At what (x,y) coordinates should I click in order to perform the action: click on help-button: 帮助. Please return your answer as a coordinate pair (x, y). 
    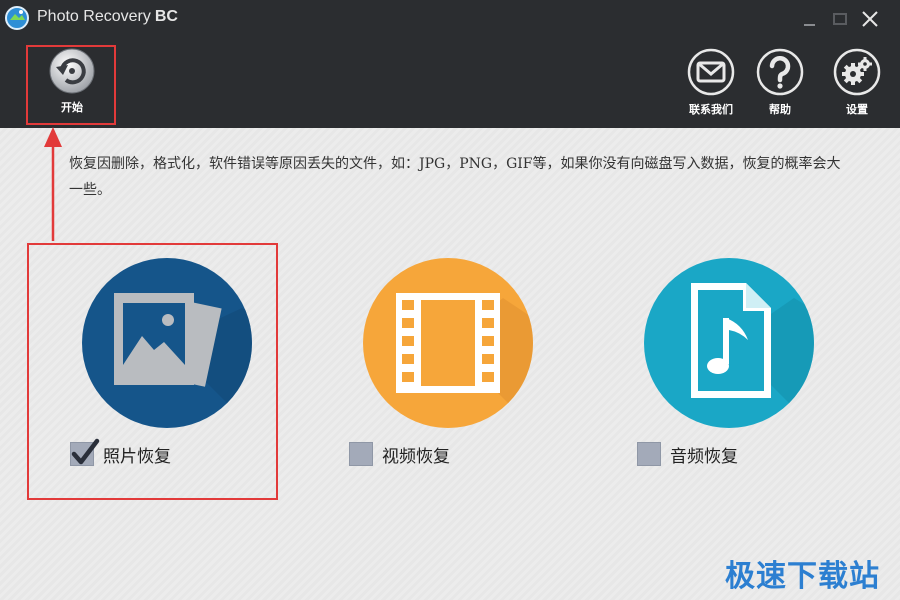
    Looking at the image, I should click on (780, 85).